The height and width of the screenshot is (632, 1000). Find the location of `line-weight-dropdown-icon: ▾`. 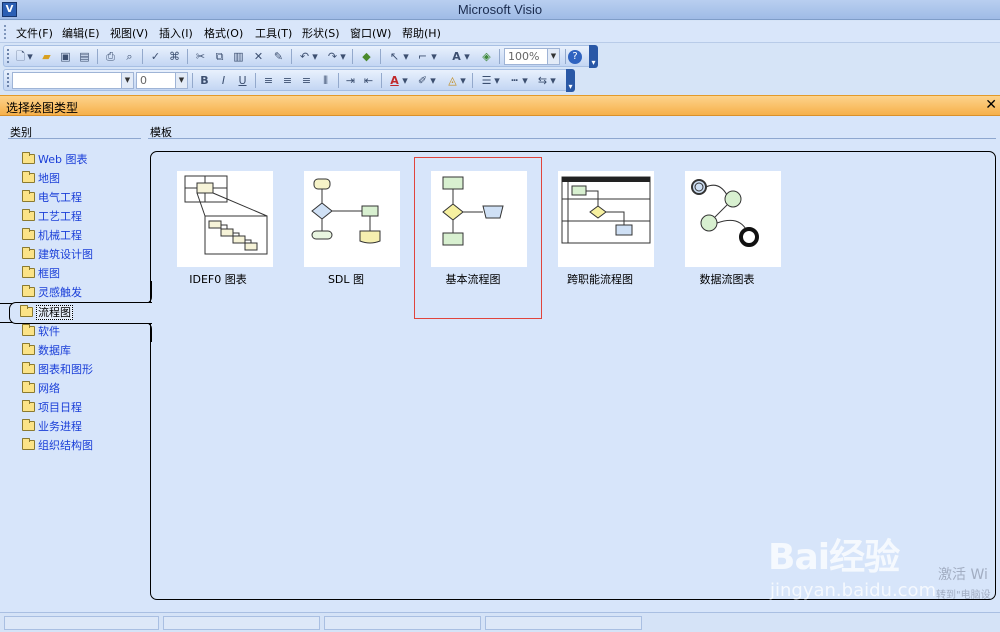

line-weight-dropdown-icon: ▾ is located at coordinates (497, 80).